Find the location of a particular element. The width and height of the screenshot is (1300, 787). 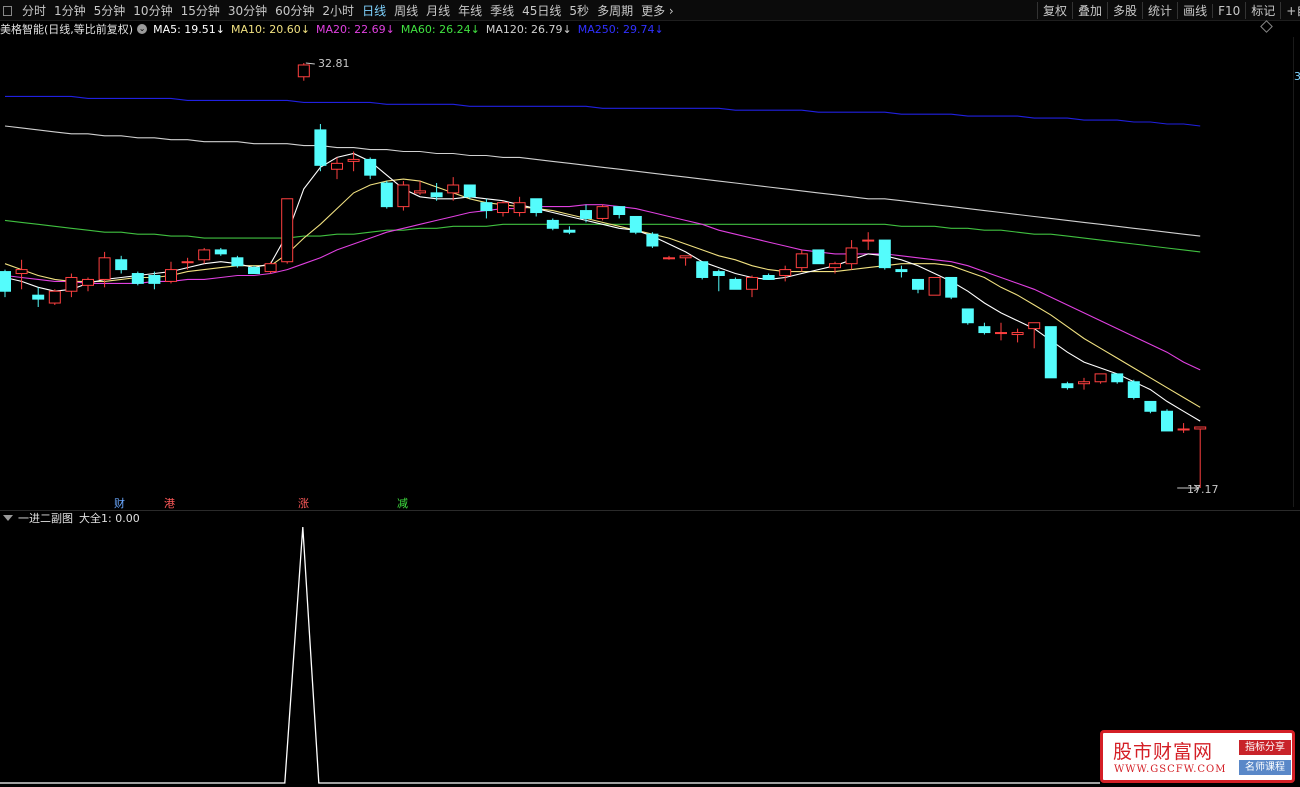

watermark-badge-share: 指标分享 is located at coordinates (1265, 747).